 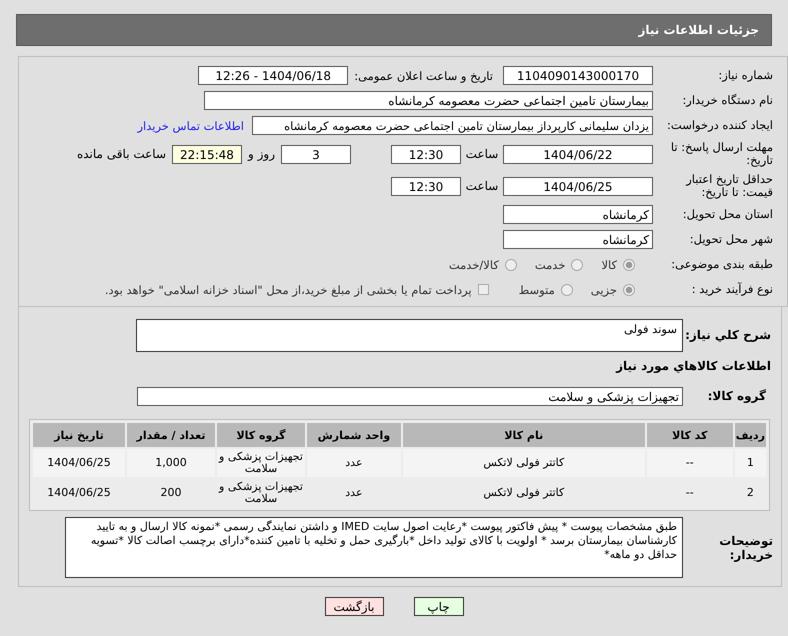 I want to click on column-header: واحد شمارش, so click(x=354, y=435).